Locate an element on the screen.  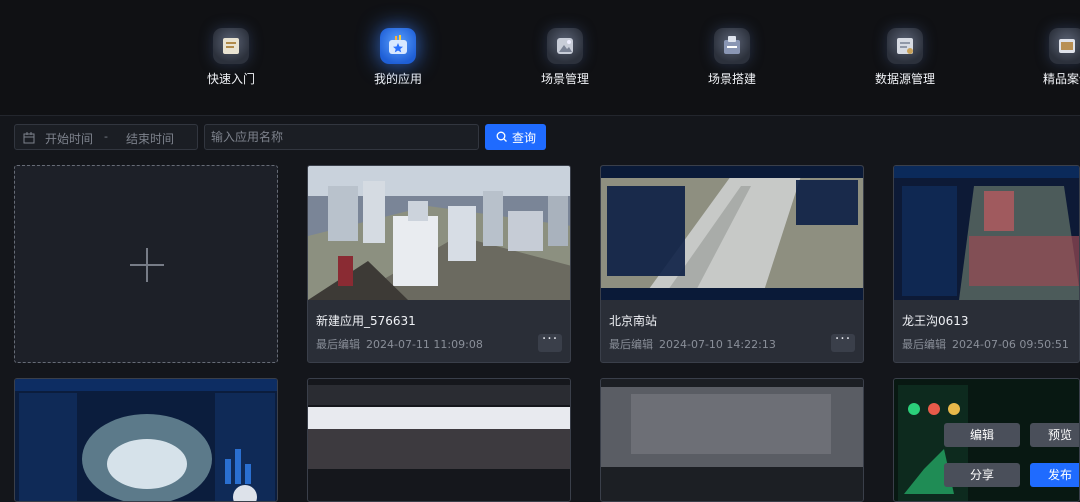
date-range-picker: 开始时间 - 结束时间 is located at coordinates (106, 137).